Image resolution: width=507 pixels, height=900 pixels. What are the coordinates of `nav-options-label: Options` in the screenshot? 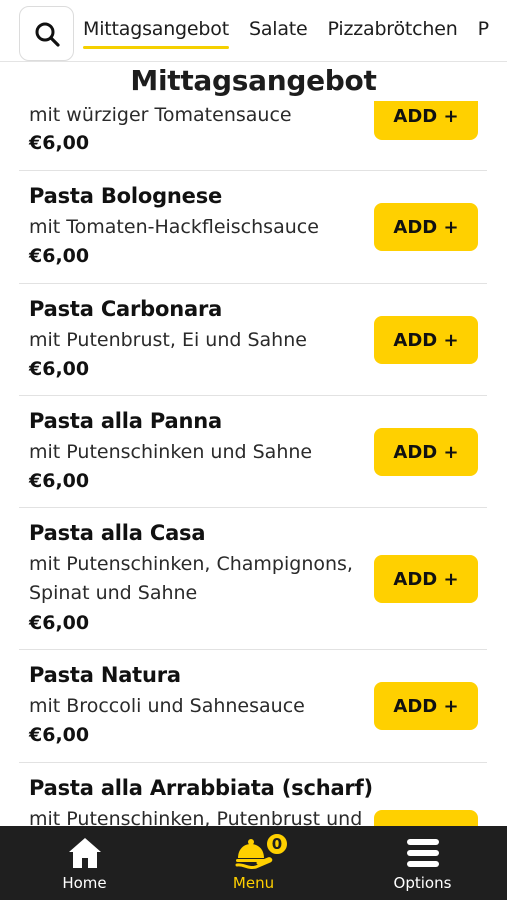 It's located at (422, 883).